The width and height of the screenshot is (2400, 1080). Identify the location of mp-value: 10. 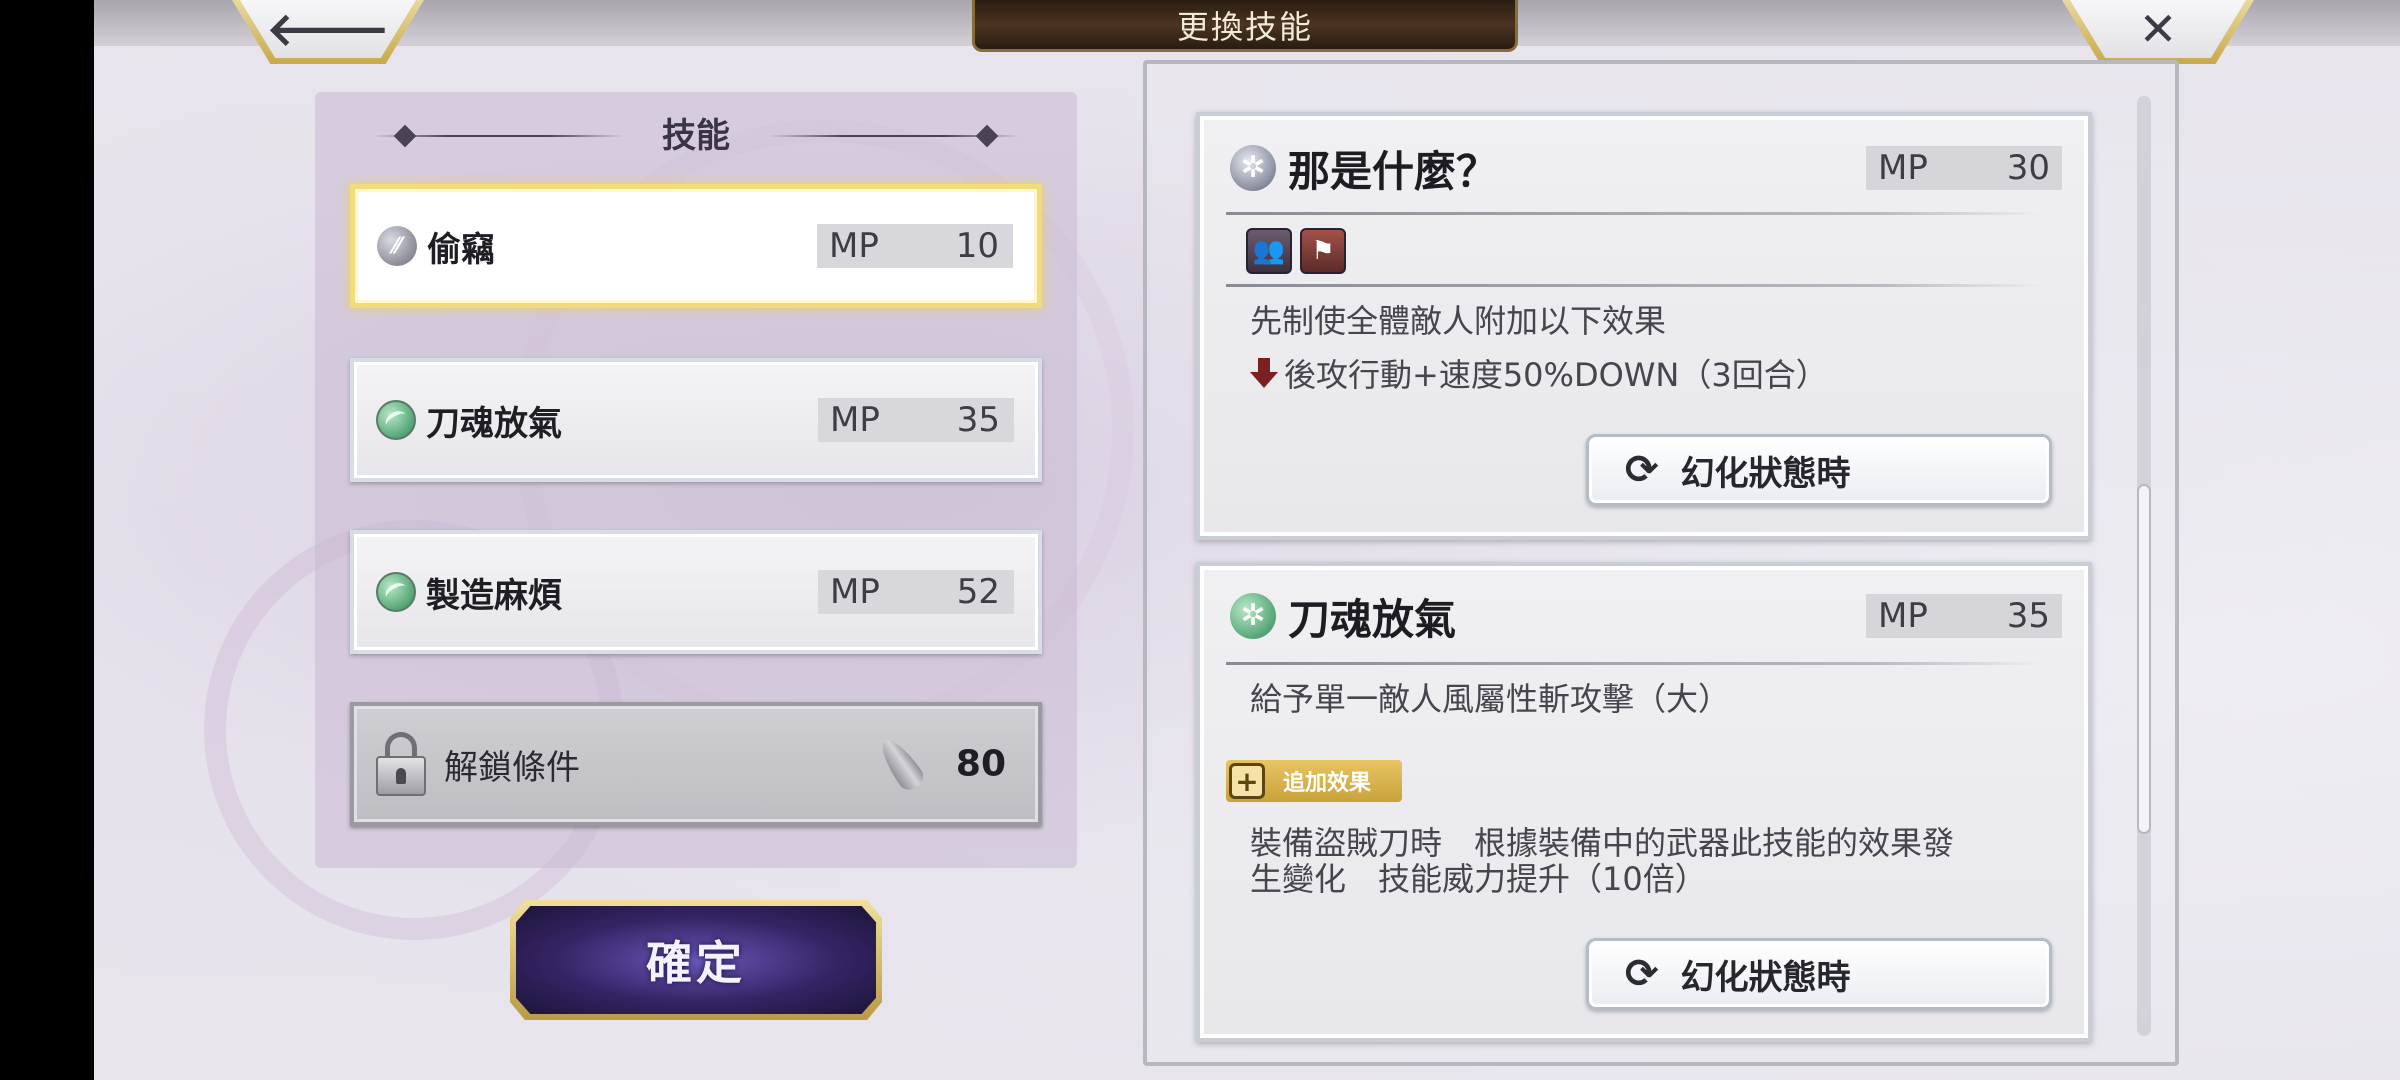
(977, 246).